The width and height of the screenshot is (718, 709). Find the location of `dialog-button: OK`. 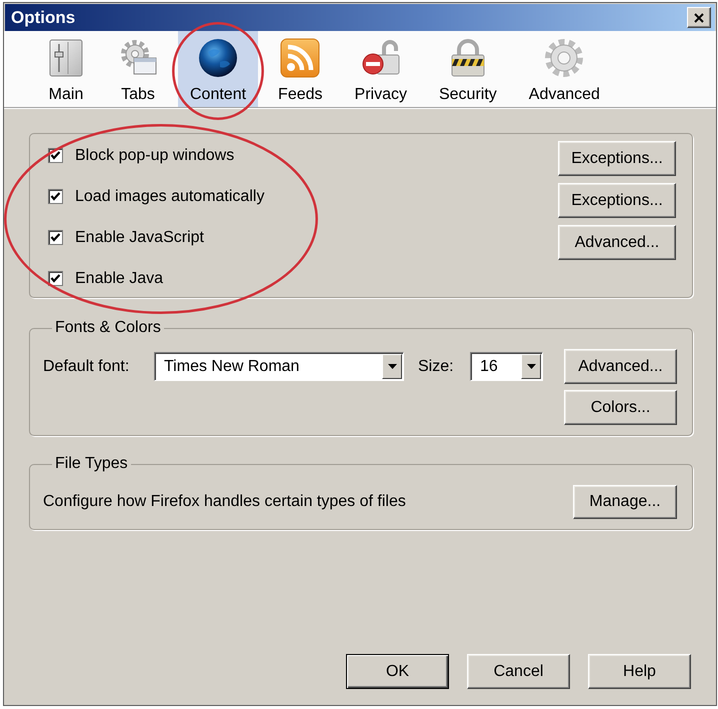

dialog-button: OK is located at coordinates (397, 671).